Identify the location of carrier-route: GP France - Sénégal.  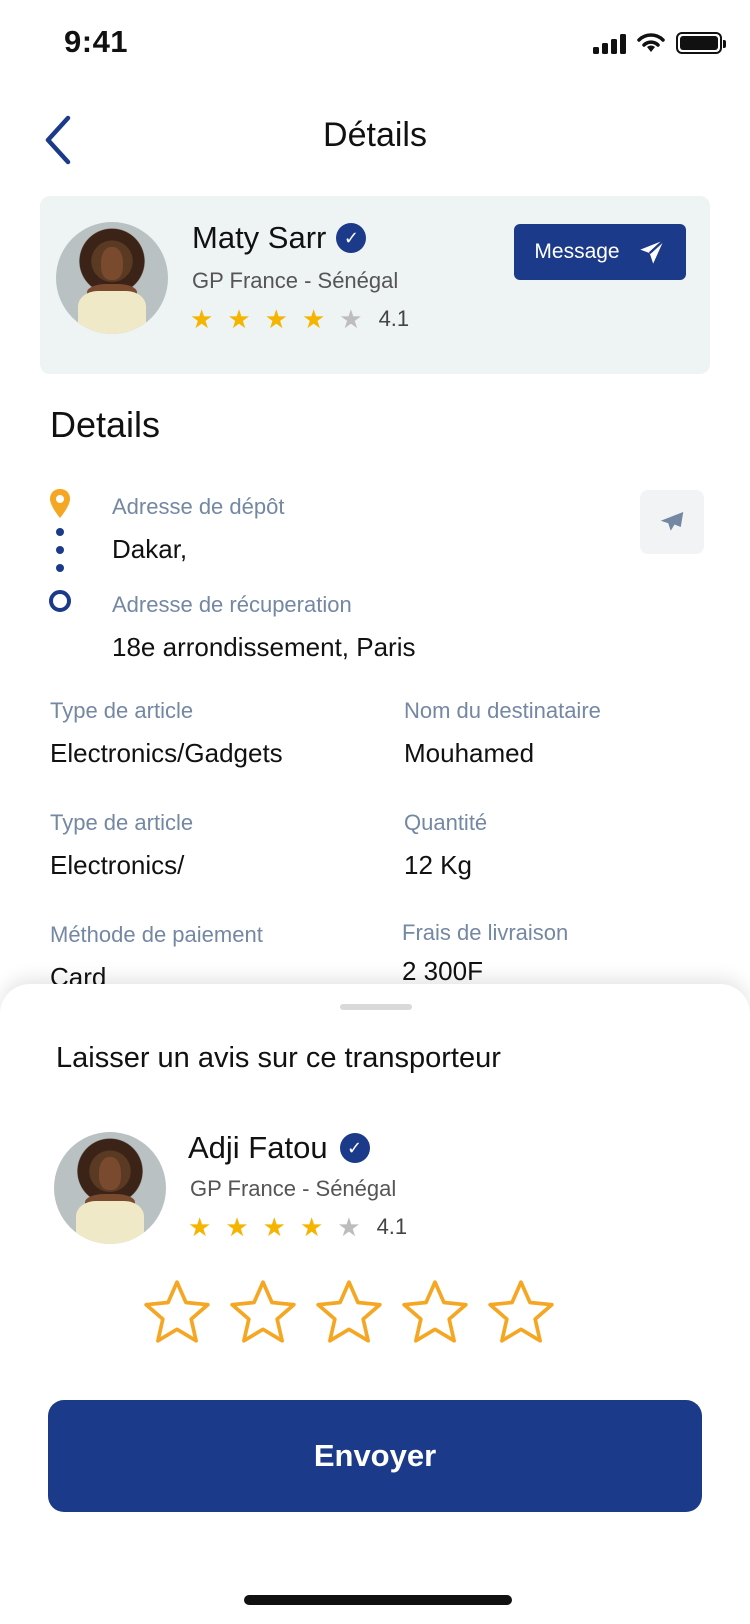
(295, 280).